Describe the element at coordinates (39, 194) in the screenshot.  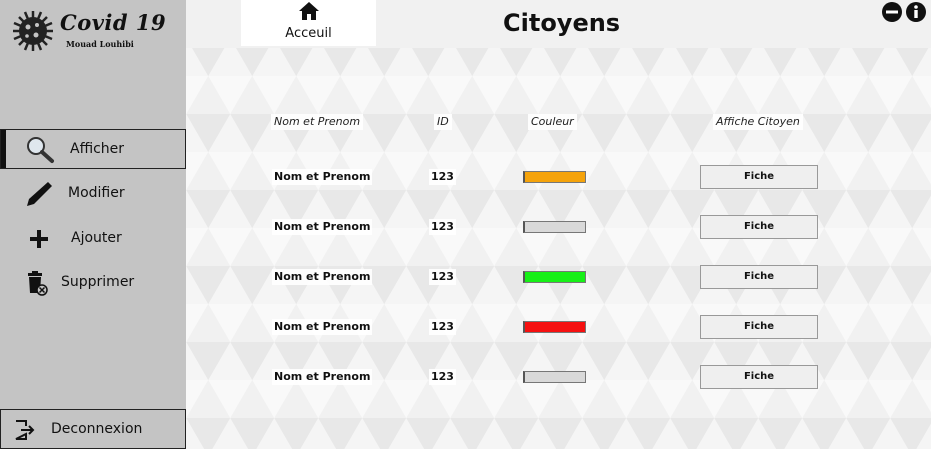
I see `pen-icon` at that location.